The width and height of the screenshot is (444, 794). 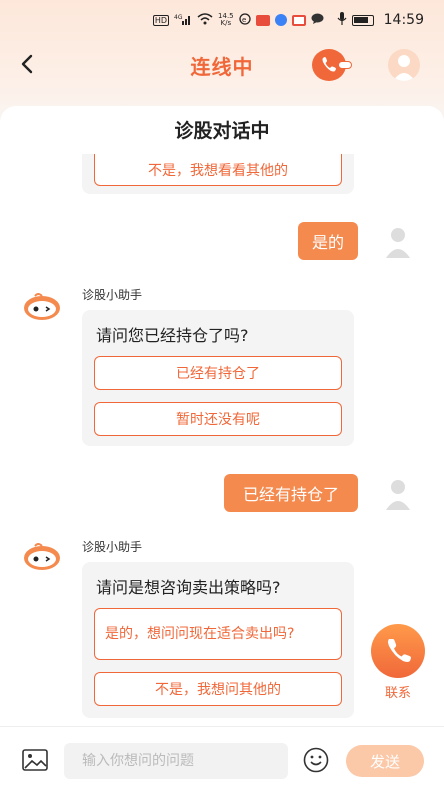 I want to click on video-call-button, so click(x=332, y=65).